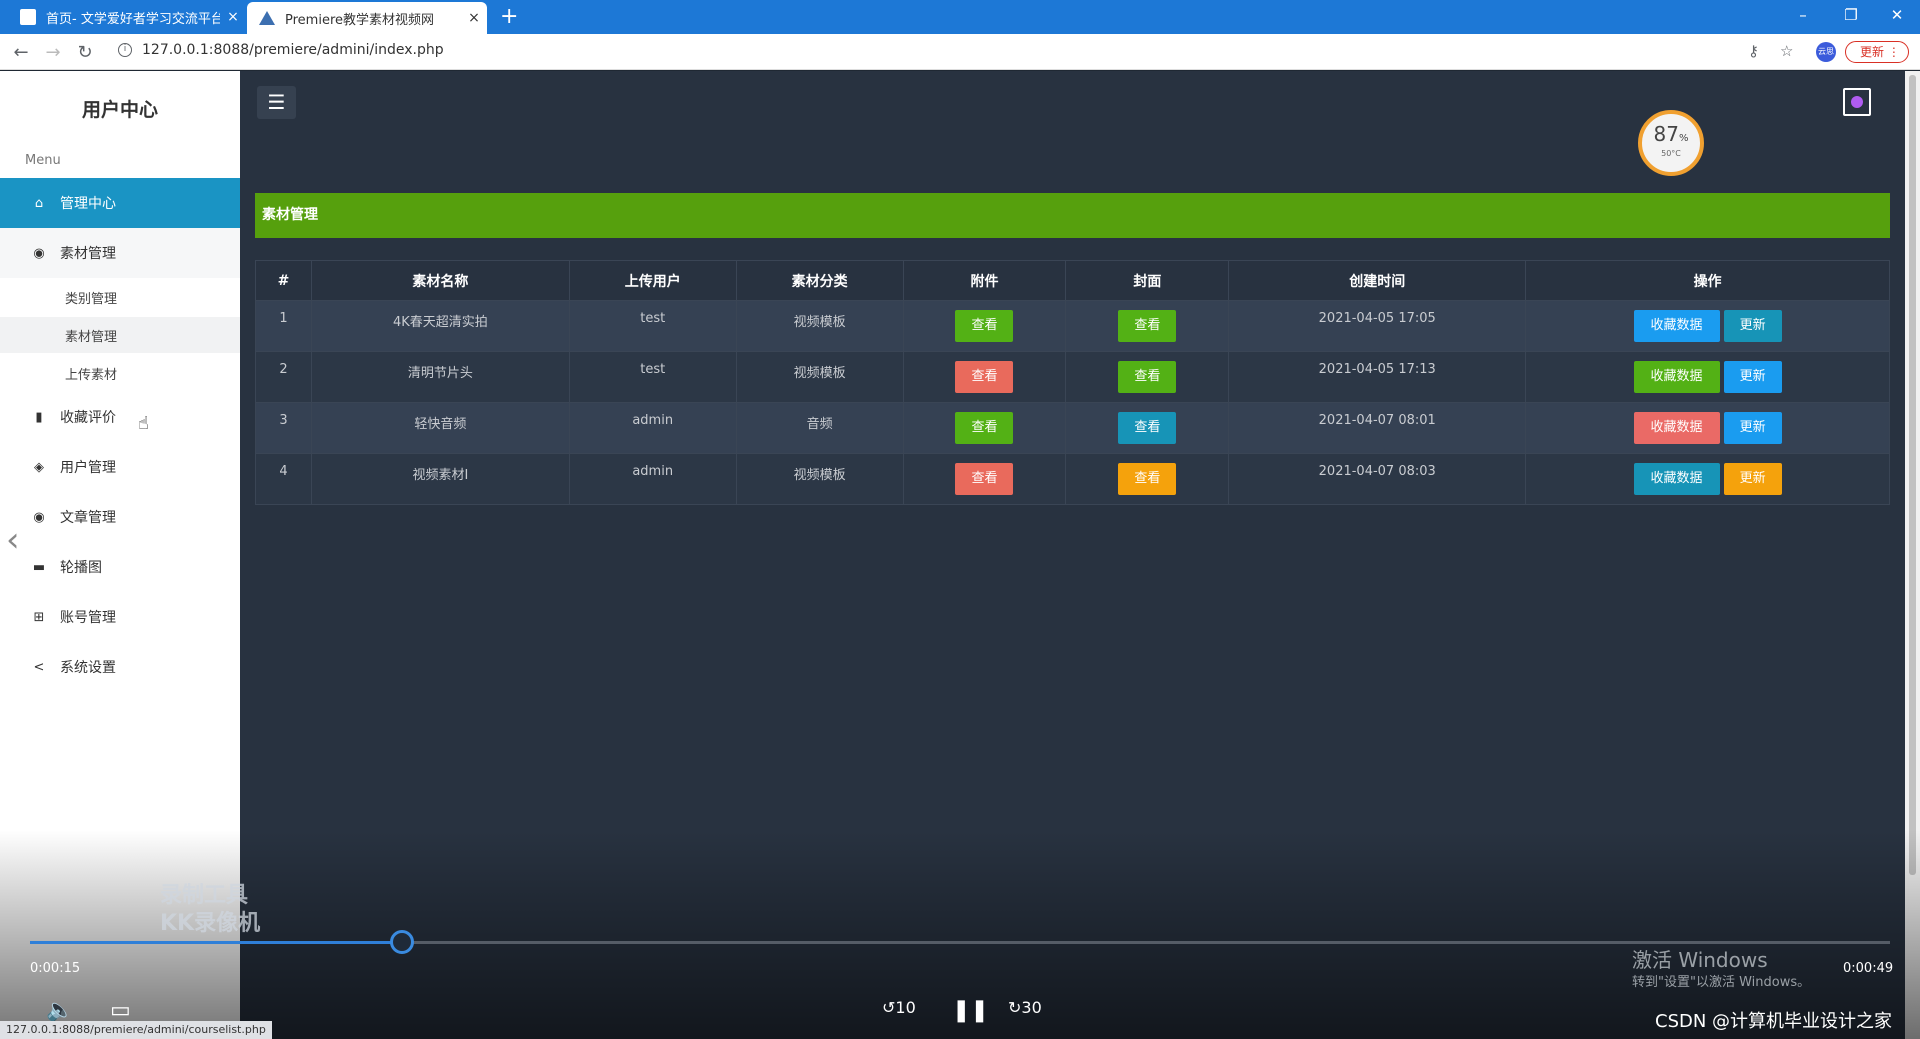  What do you see at coordinates (88, 418) in the screenshot?
I see `sidebar-item-label: 收藏评价` at bounding box center [88, 418].